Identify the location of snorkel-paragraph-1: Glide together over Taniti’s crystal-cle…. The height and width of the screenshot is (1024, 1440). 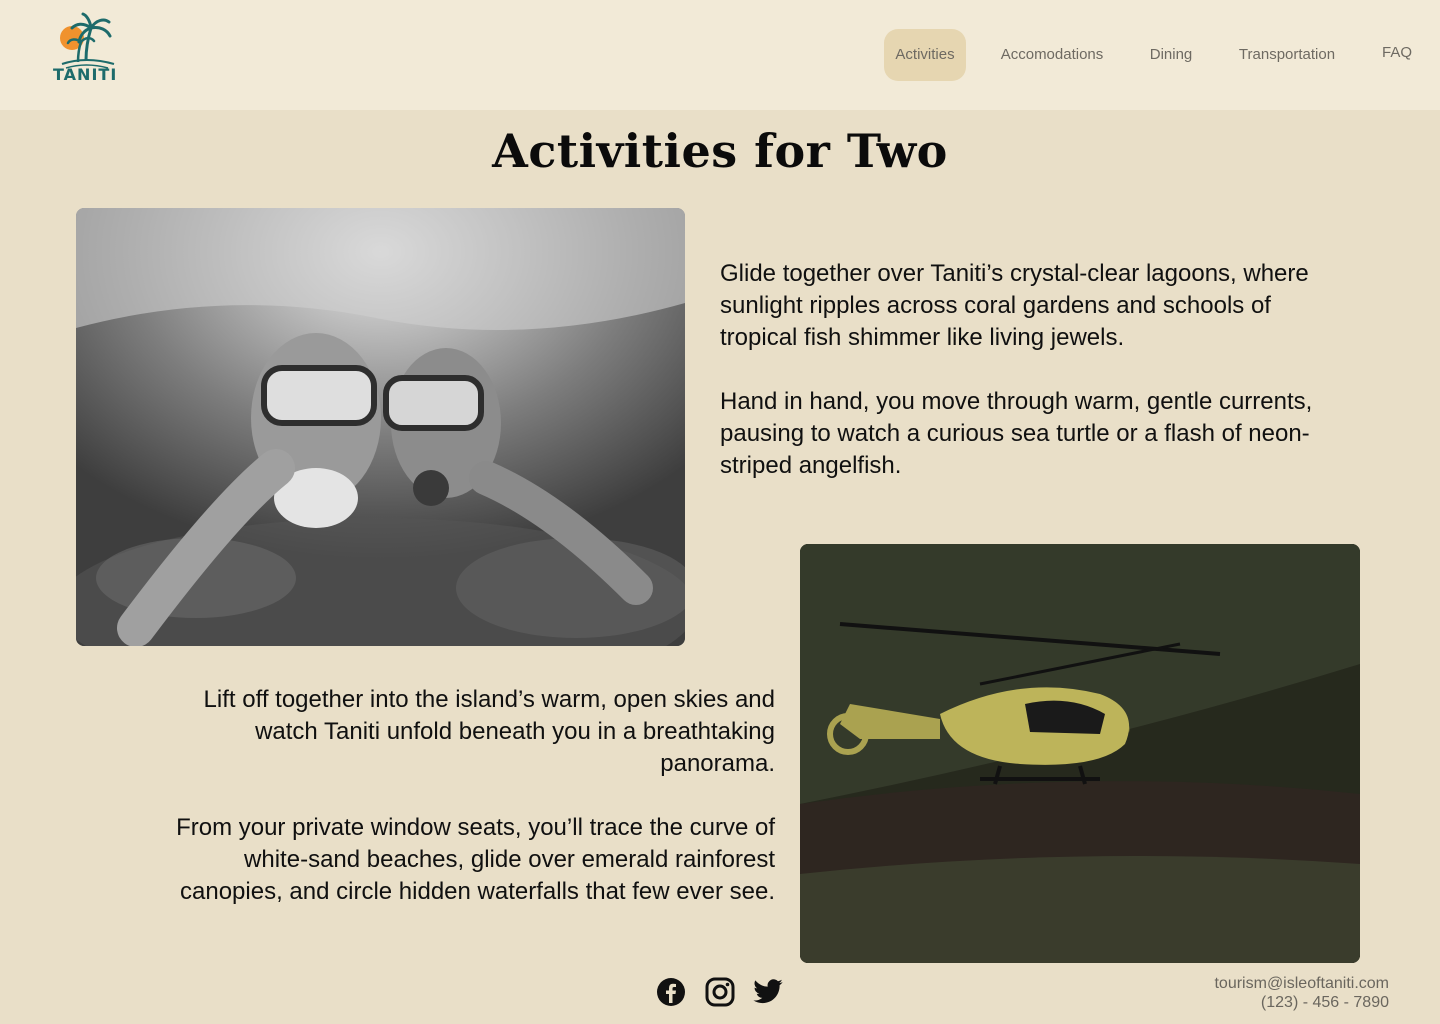
(1014, 305).